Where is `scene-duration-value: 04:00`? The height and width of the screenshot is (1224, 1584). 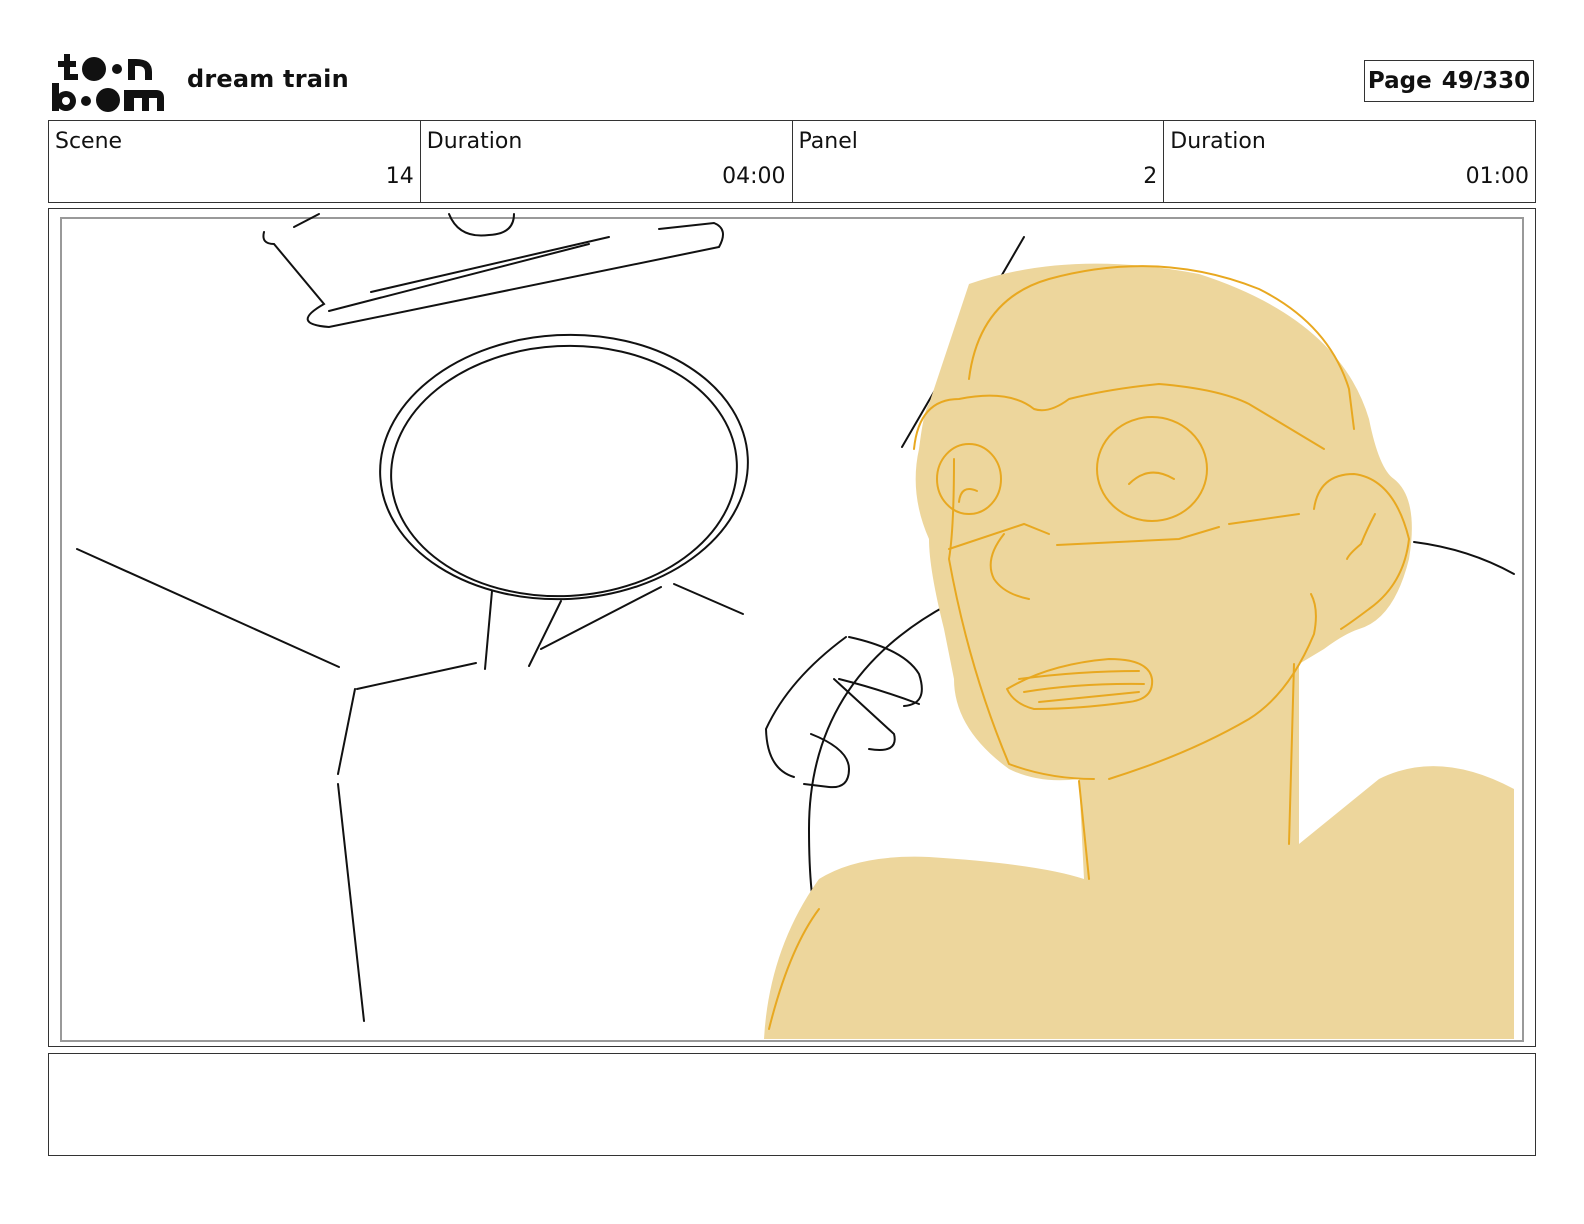 scene-duration-value: 04:00 is located at coordinates (754, 176).